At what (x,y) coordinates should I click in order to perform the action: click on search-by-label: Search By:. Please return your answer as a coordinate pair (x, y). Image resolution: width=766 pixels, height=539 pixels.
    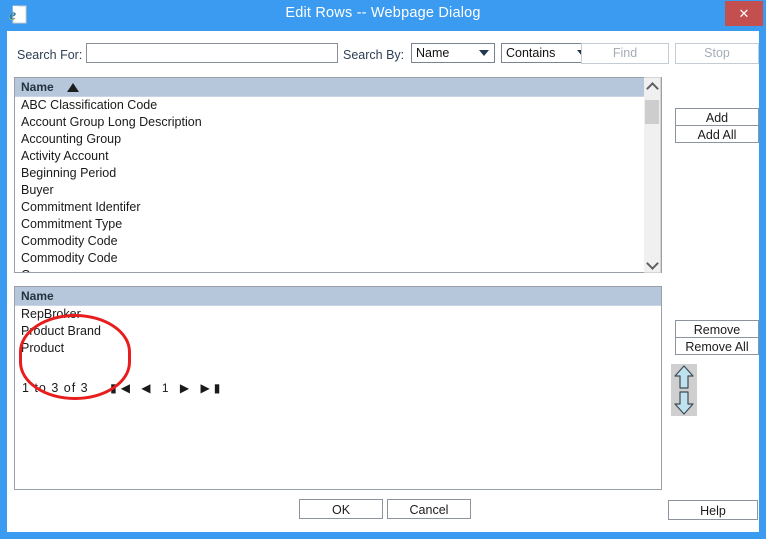
    Looking at the image, I should click on (374, 55).